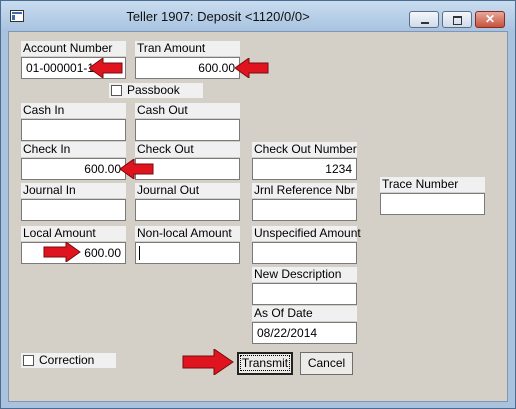 The height and width of the screenshot is (409, 516). I want to click on non-local-amount-label: Non-local Amount, so click(187, 233).